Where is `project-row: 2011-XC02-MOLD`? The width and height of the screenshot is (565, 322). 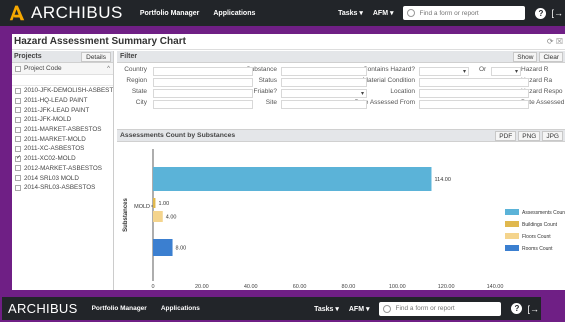
project-row: 2011-XC02-MOLD is located at coordinates (62, 159).